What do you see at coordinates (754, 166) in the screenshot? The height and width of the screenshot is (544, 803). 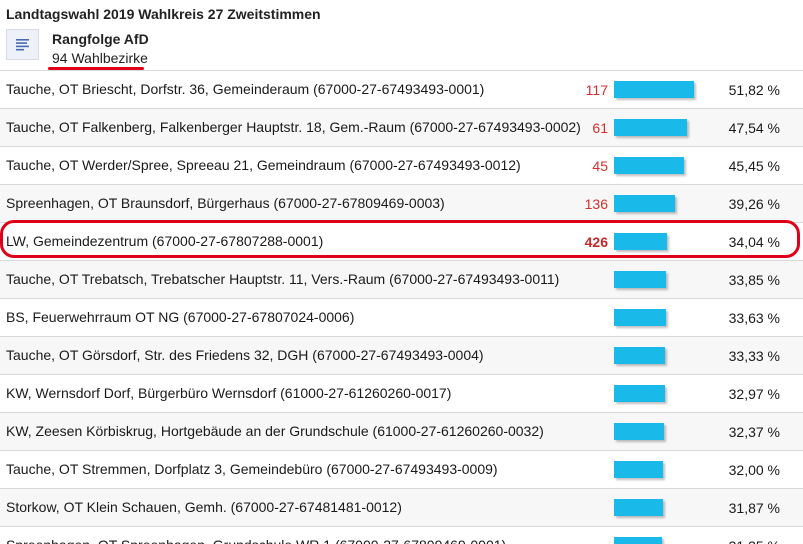 I see `share-percent: 45,45 %` at bounding box center [754, 166].